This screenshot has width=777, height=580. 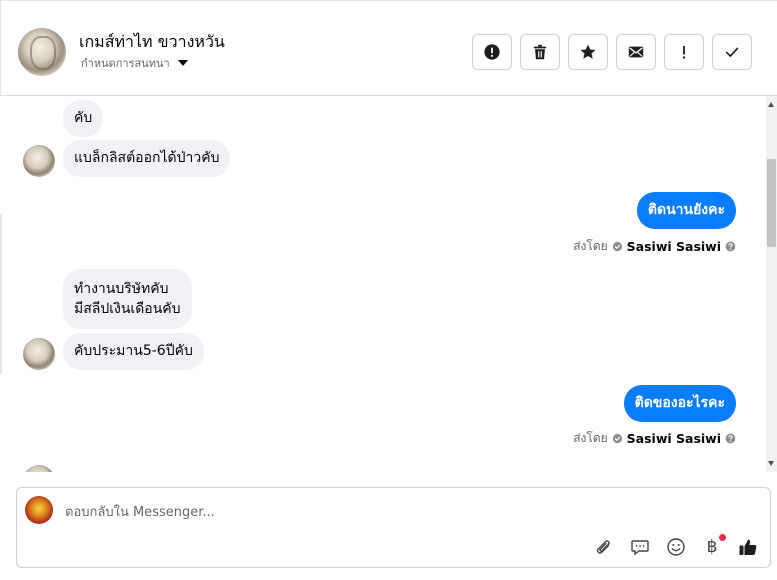 What do you see at coordinates (125, 63) in the screenshot?
I see `conversation-settings-label: กำหนดการสนทนา` at bounding box center [125, 63].